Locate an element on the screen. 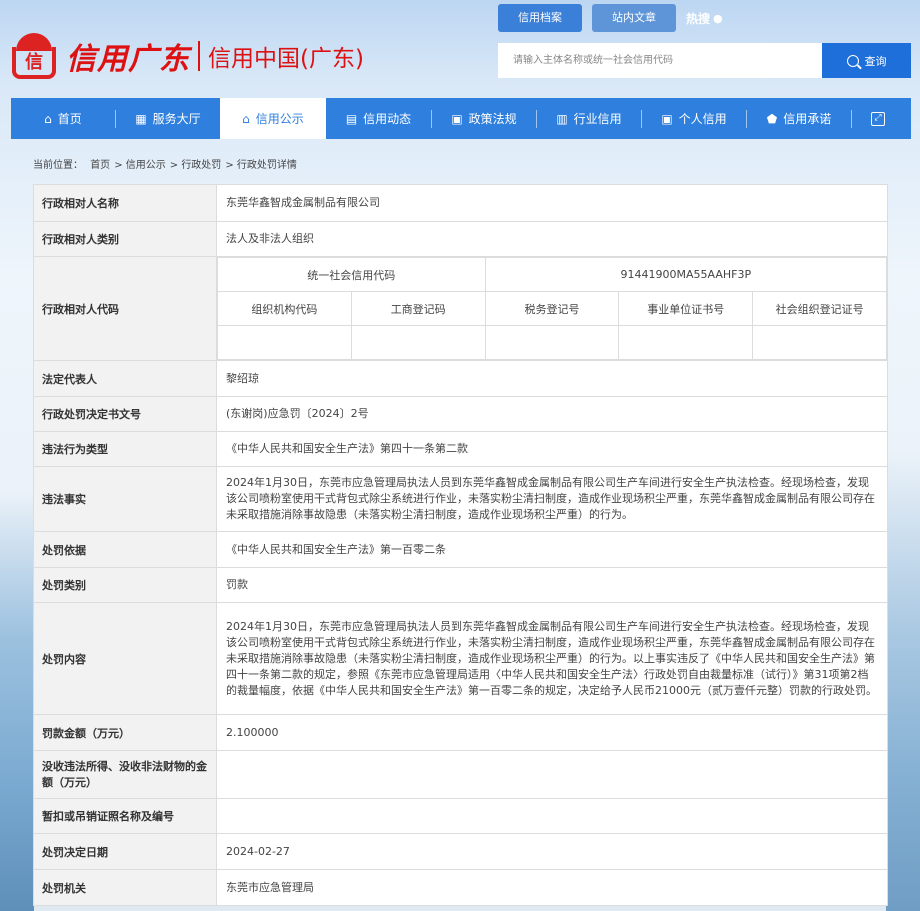 The width and height of the screenshot is (920, 911). field-value: 法人及非法人组织 is located at coordinates (552, 239).